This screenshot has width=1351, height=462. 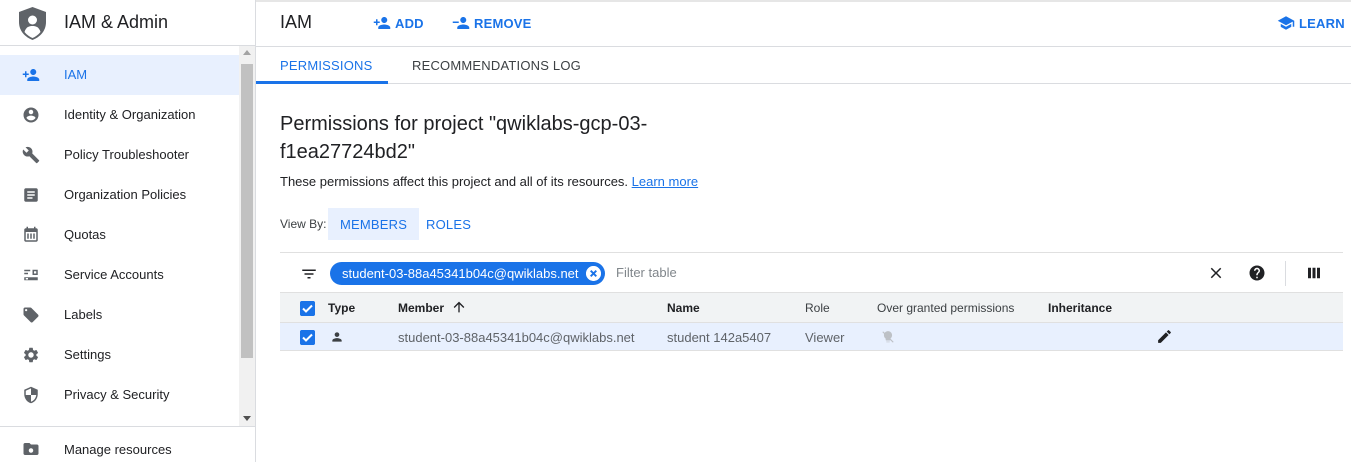 What do you see at coordinates (31, 315) in the screenshot?
I see `label-icon` at bounding box center [31, 315].